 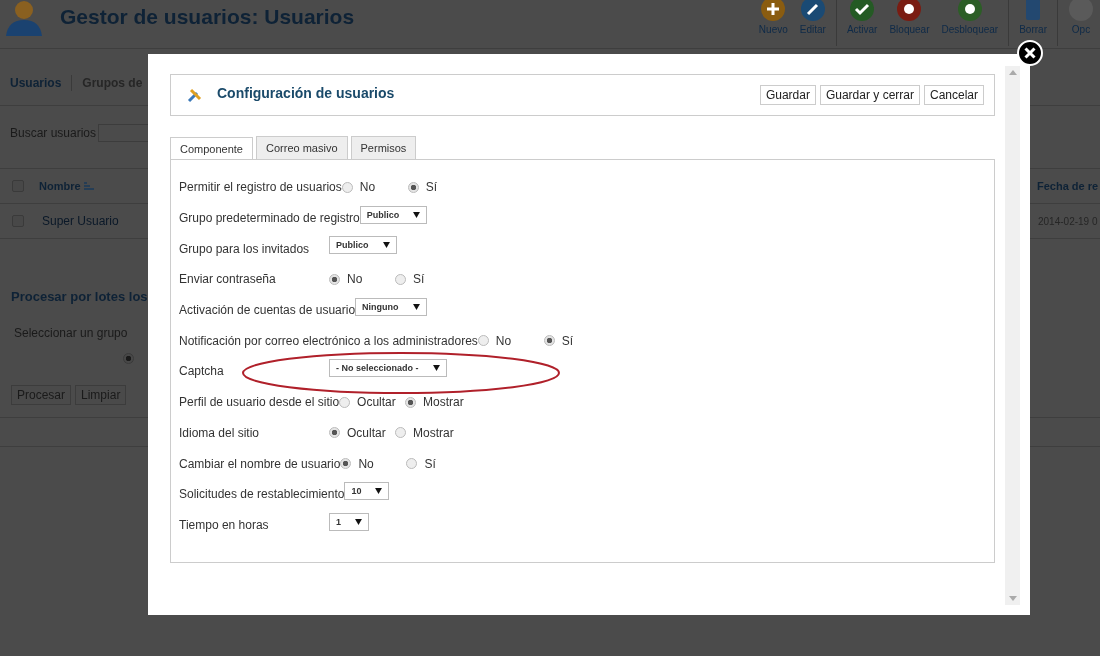 I want to click on field-label: Cambiar el nombre de usuario, so click(x=260, y=463).